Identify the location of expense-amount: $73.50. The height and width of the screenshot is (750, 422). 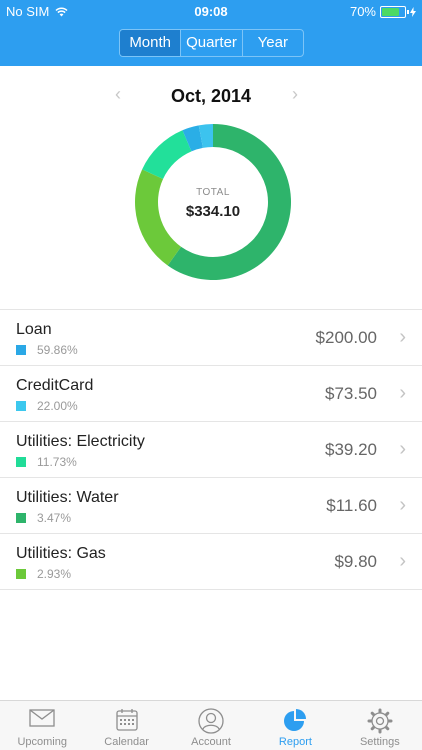
(351, 393).